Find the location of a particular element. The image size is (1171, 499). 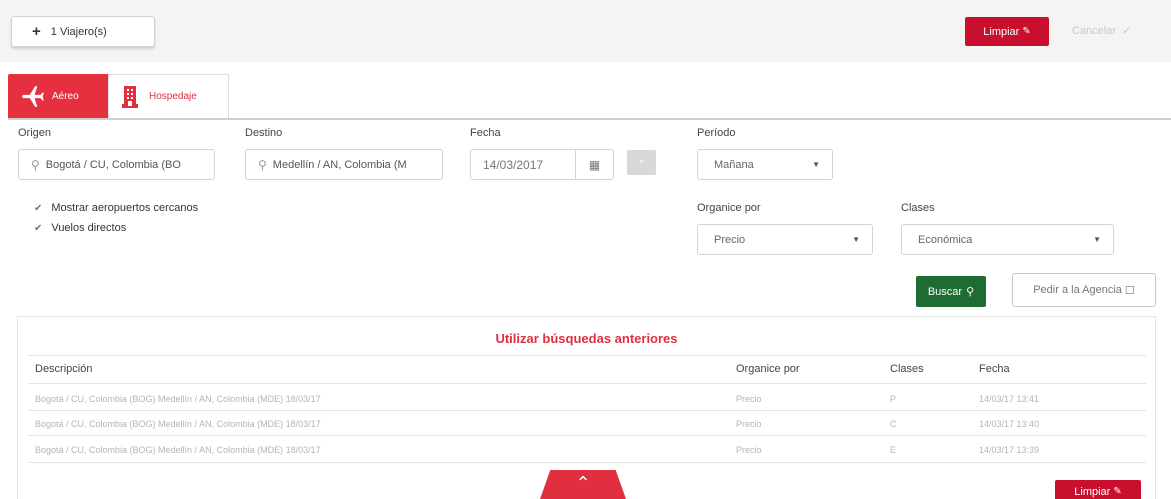

ask-agency-label: Pedir a la Agencia is located at coordinates (1077, 290).